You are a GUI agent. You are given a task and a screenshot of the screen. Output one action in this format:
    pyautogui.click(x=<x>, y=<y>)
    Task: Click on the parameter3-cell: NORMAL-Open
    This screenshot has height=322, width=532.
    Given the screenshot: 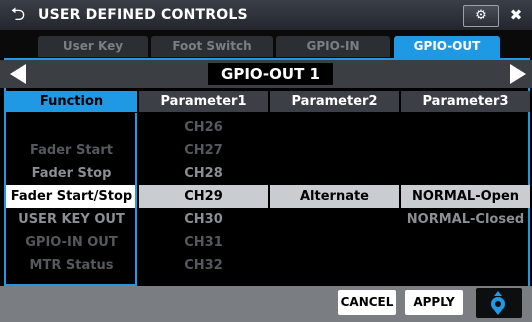 What is the action you would take?
    pyautogui.click(x=465, y=196)
    